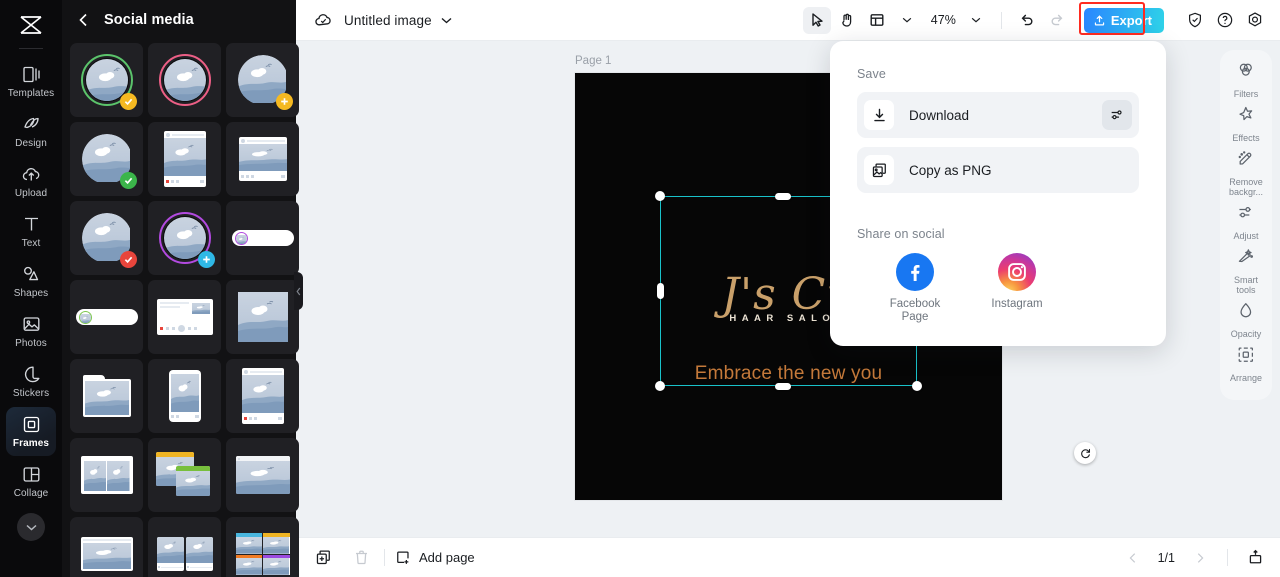 This screenshot has height=577, width=1280. I want to click on rail-divider, so click(31, 48).